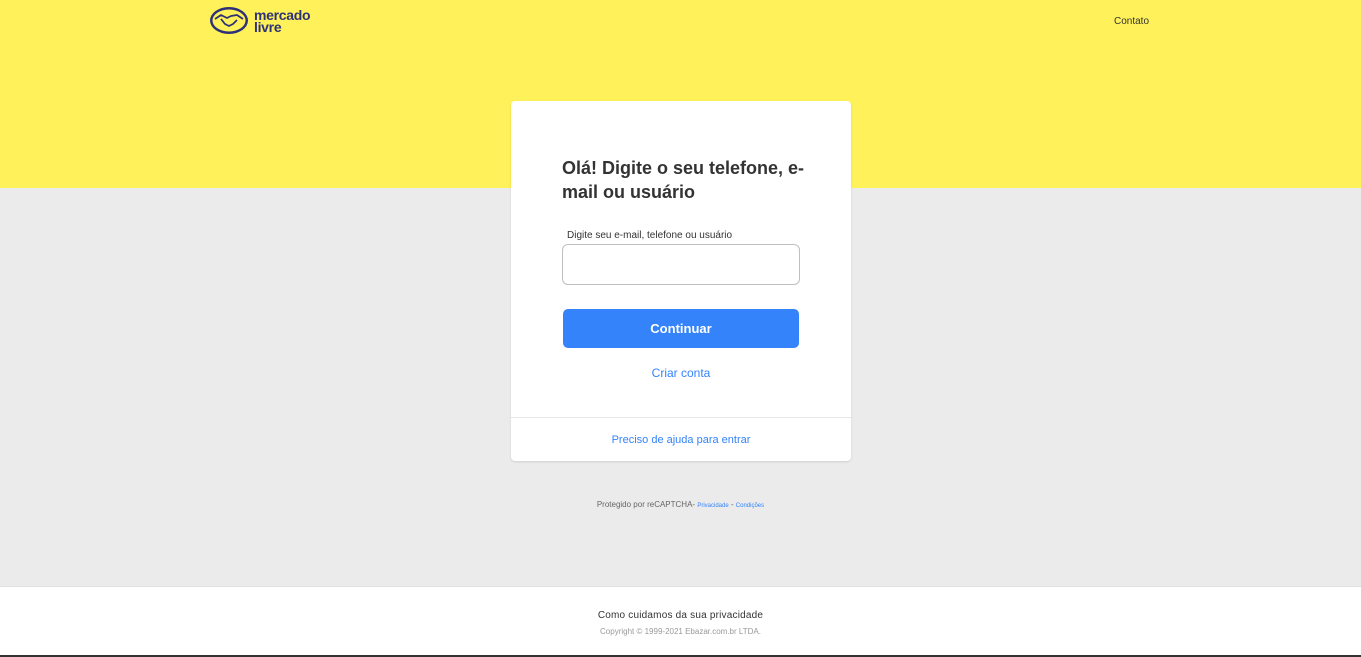 Image resolution: width=1361 pixels, height=657 pixels. Describe the element at coordinates (650, 235) in the screenshot. I see `user-field-label: Digite seu e-mail, telefone ou usuário` at that location.